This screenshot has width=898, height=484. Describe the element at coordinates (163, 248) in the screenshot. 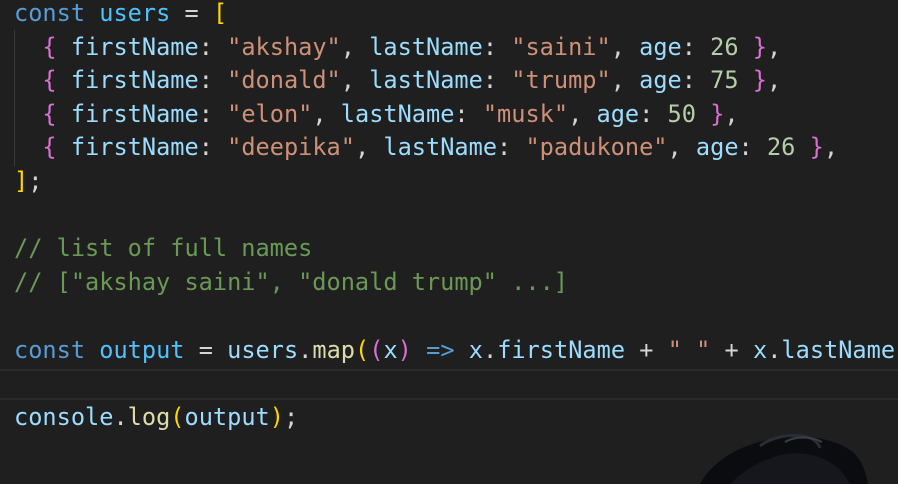

I see `comment-line-1: // list of full names` at that location.